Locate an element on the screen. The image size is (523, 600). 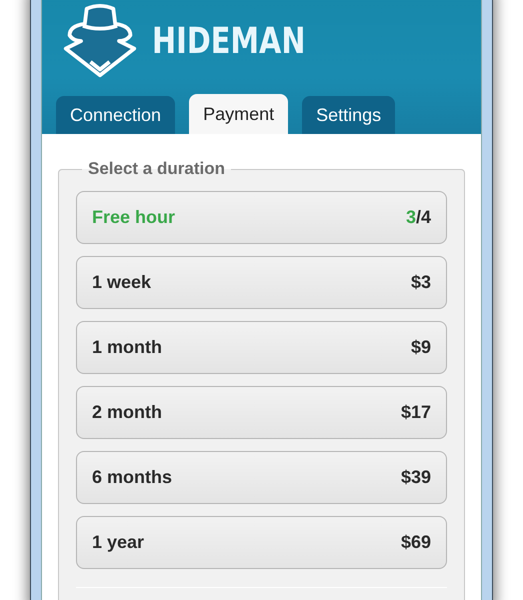
tab: Settings is located at coordinates (349, 115).